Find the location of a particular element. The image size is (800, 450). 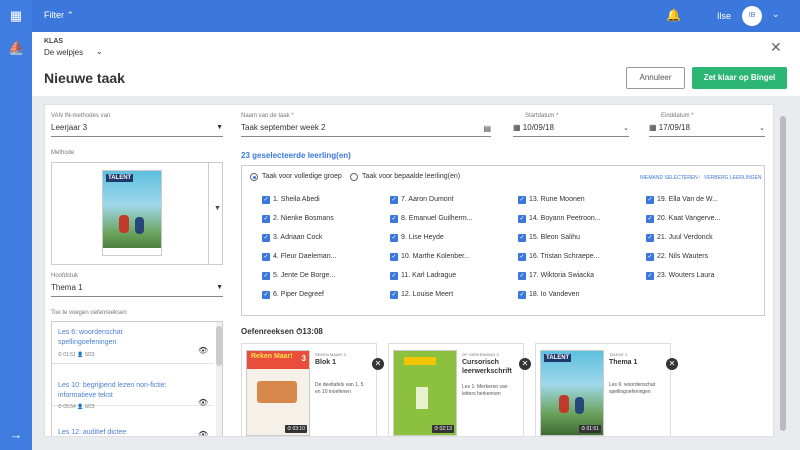

methode-select: TALENT ▼ is located at coordinates (137, 213).